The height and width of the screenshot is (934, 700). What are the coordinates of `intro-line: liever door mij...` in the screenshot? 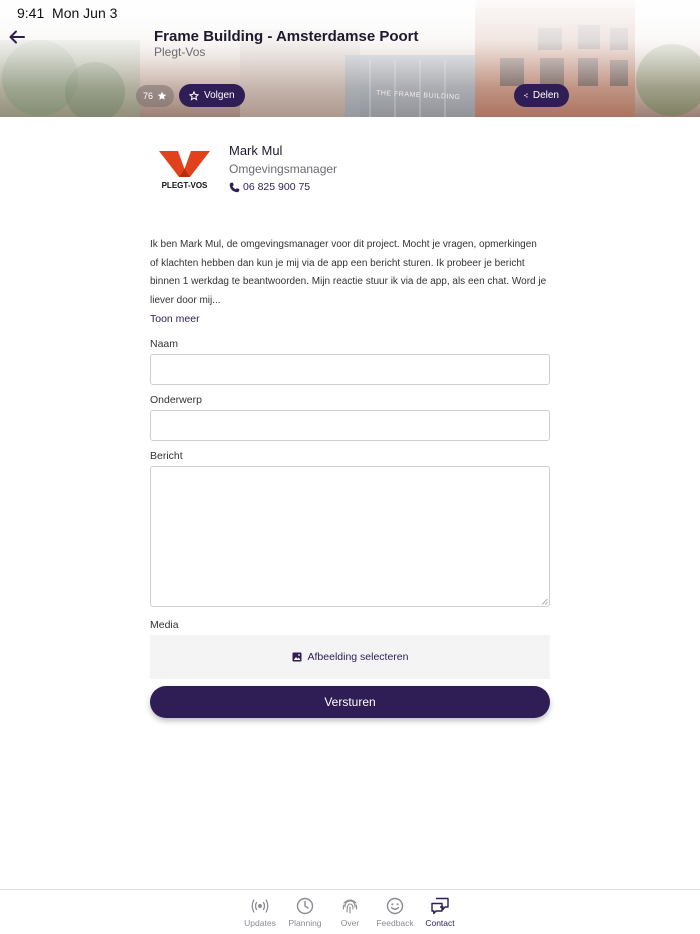 It's located at (185, 300).